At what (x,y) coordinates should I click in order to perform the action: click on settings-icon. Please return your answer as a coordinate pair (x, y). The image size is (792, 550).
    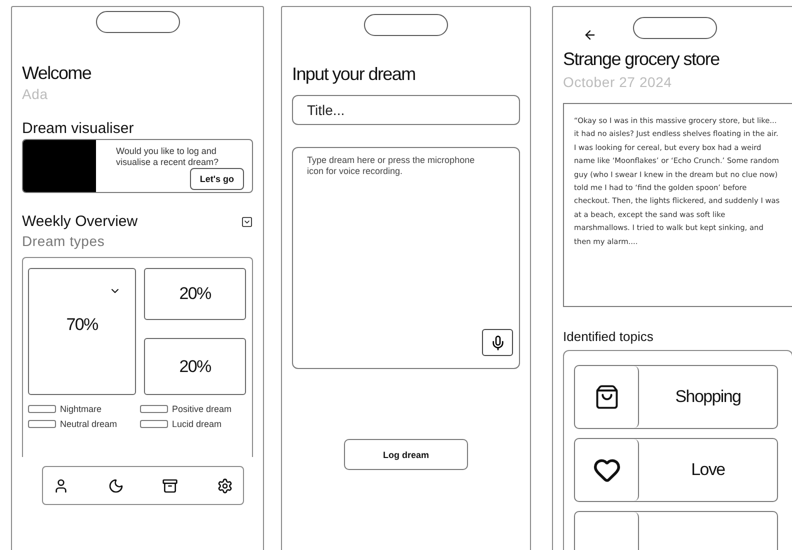
    Looking at the image, I should click on (224, 486).